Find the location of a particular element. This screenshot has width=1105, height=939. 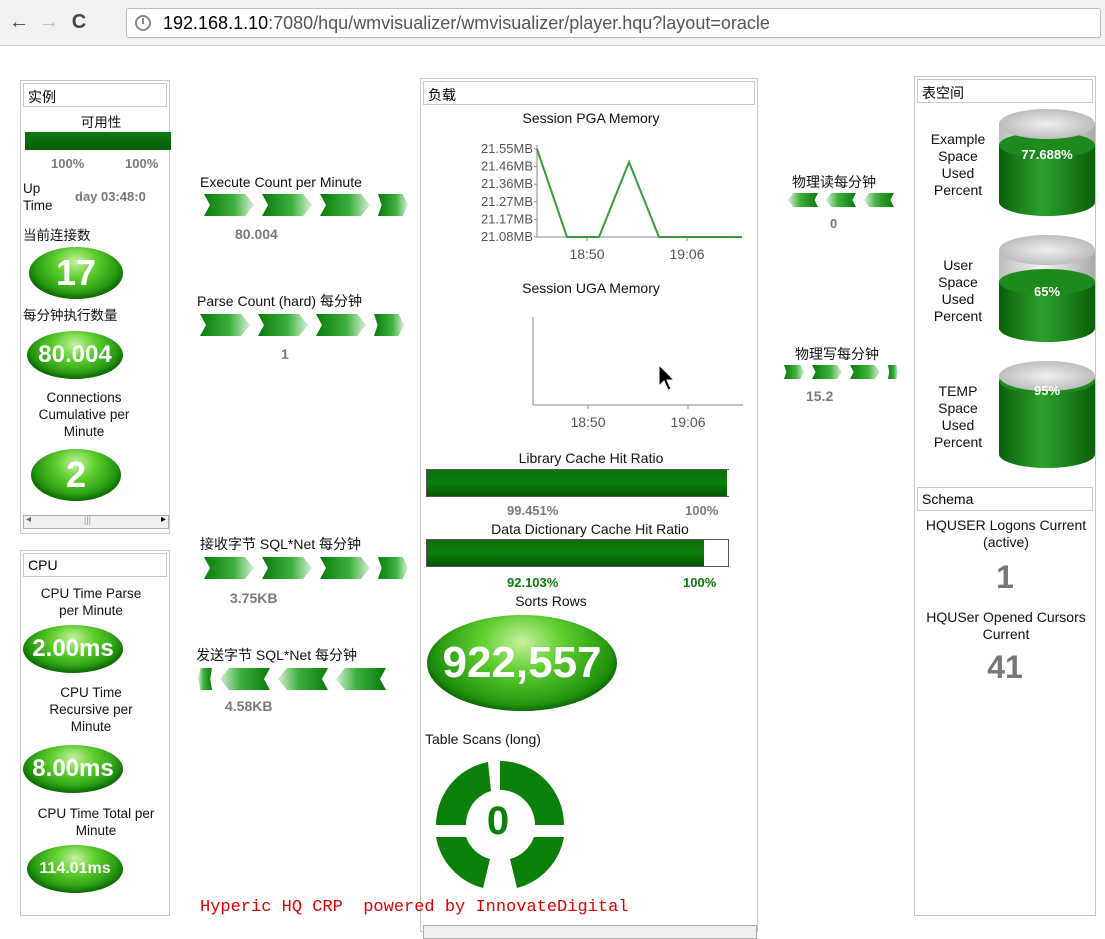

execute-count-arrows is located at coordinates (306, 205).